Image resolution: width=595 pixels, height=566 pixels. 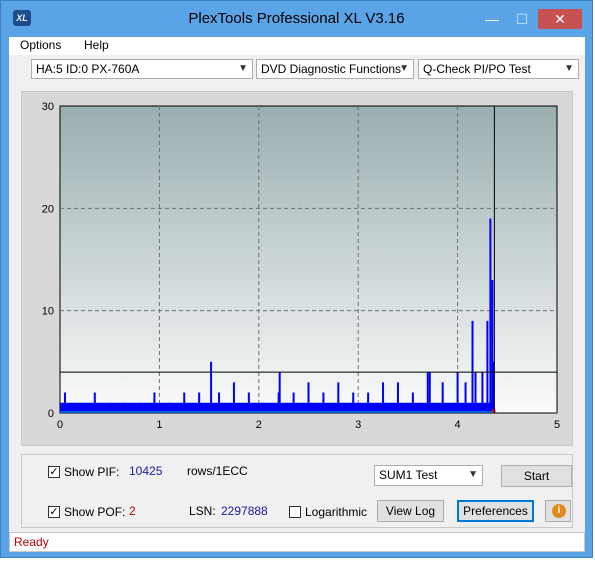 What do you see at coordinates (410, 511) in the screenshot?
I see `view-log-button: View Log` at bounding box center [410, 511].